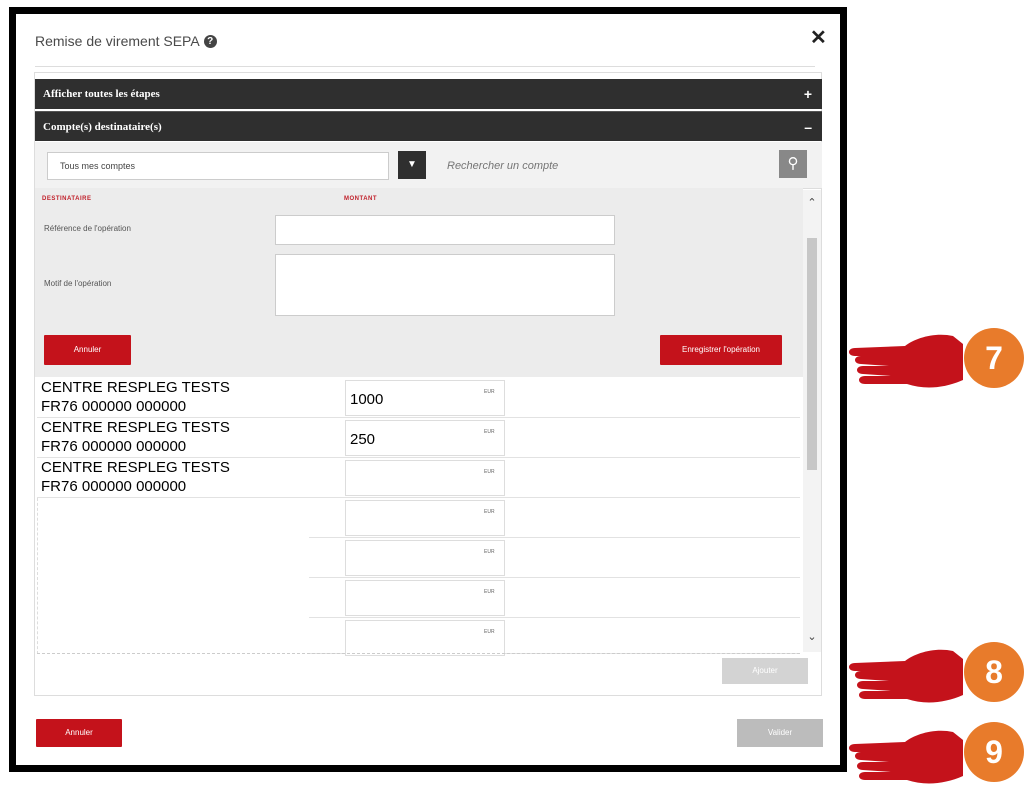 This screenshot has width=1025, height=793. Describe the element at coordinates (445, 285) in the screenshot. I see `motif-textarea` at that location.